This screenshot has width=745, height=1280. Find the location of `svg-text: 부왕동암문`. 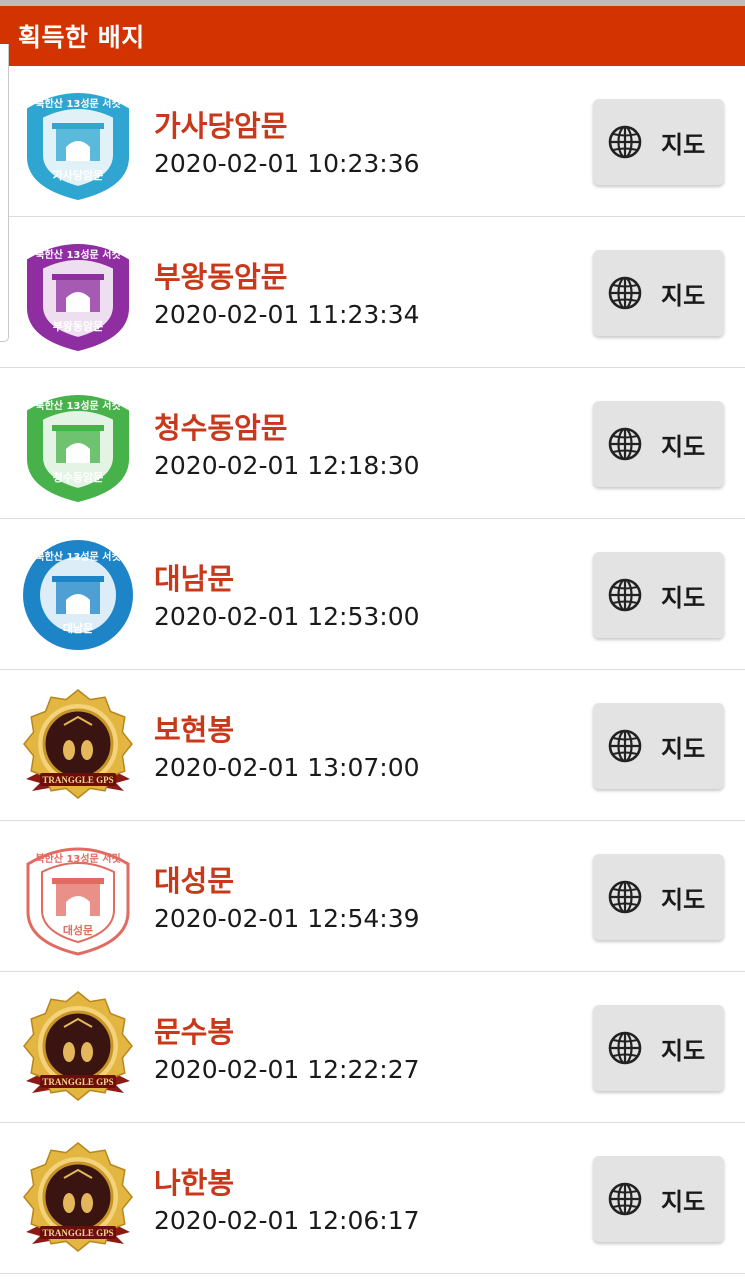

svg-text: 부왕동암문 is located at coordinates (78, 326).